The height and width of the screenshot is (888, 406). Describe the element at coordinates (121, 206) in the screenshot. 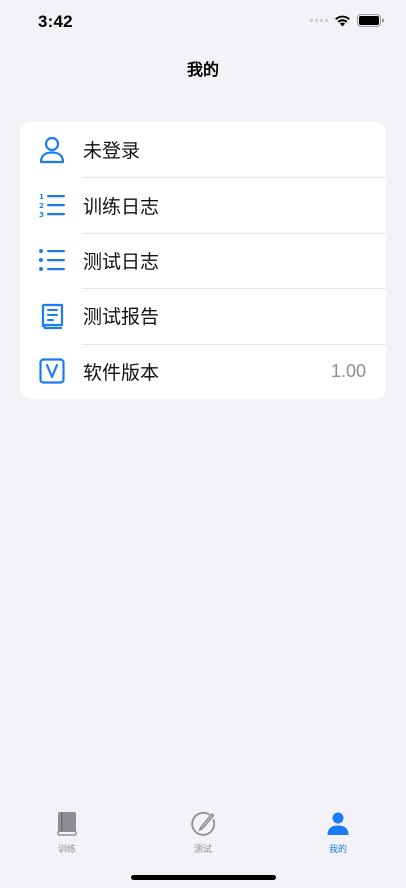

I see `menu-item-label: 训练日志` at that location.